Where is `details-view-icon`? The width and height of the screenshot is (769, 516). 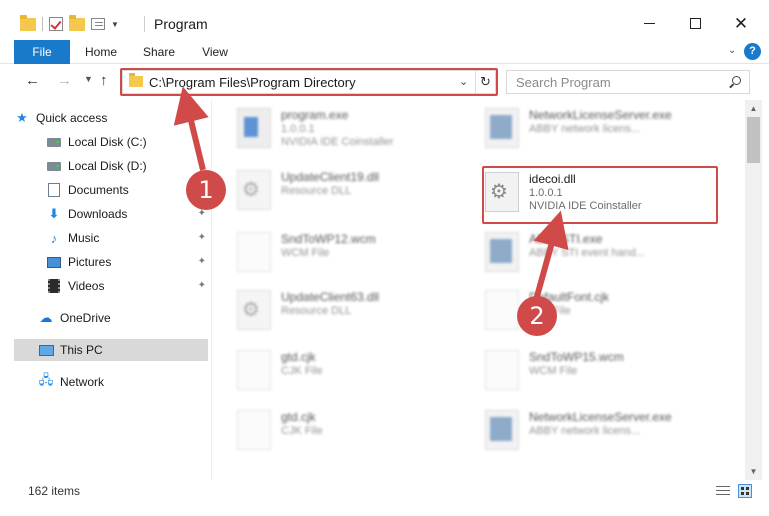 details-view-icon is located at coordinates (723, 491).